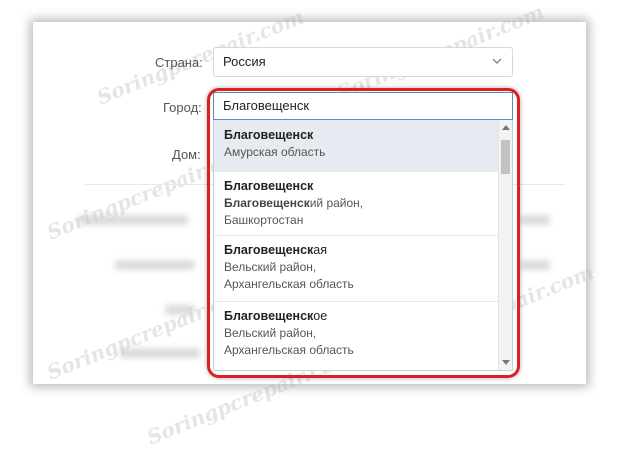 Image resolution: width=619 pixels, height=449 pixels. Describe the element at coordinates (244, 61) in the screenshot. I see `country-value: Россия` at that location.